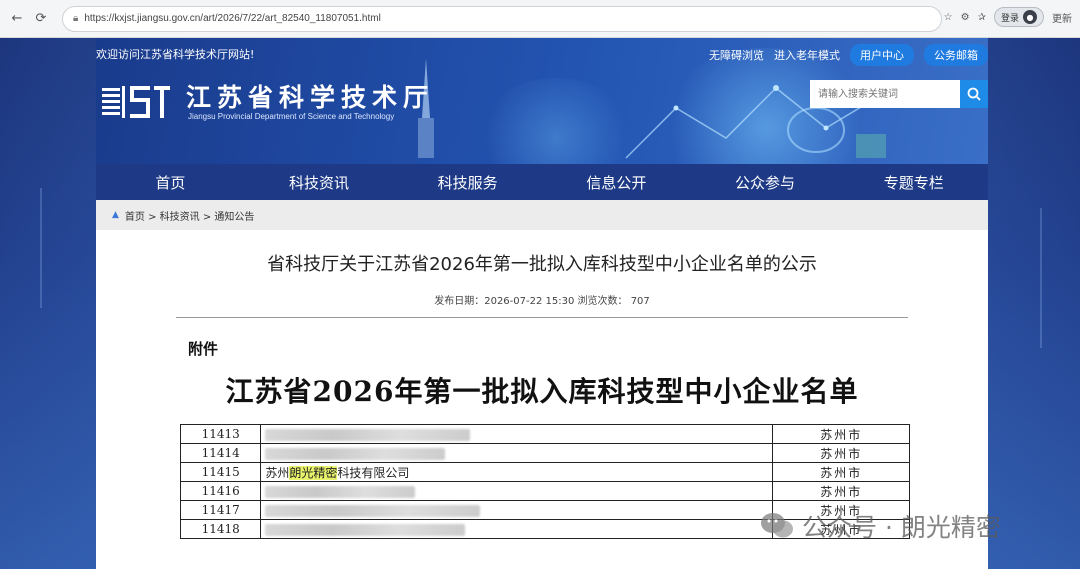 The height and width of the screenshot is (569, 1080). I want to click on right-decoration, so click(1032, 303).